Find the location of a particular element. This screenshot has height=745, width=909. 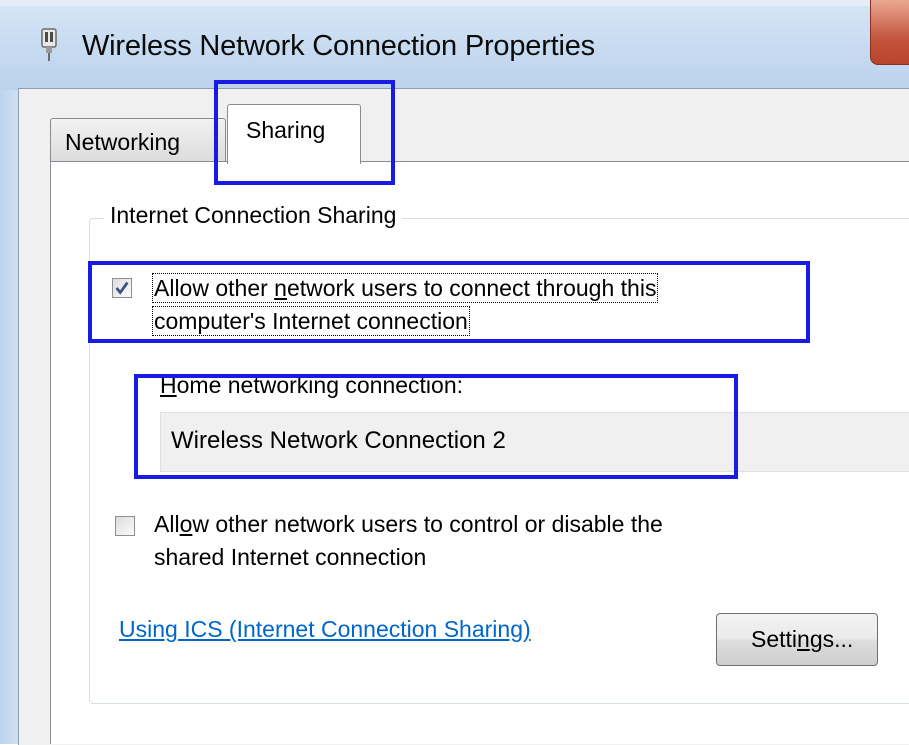

allow-control-checkbox is located at coordinates (125, 526).